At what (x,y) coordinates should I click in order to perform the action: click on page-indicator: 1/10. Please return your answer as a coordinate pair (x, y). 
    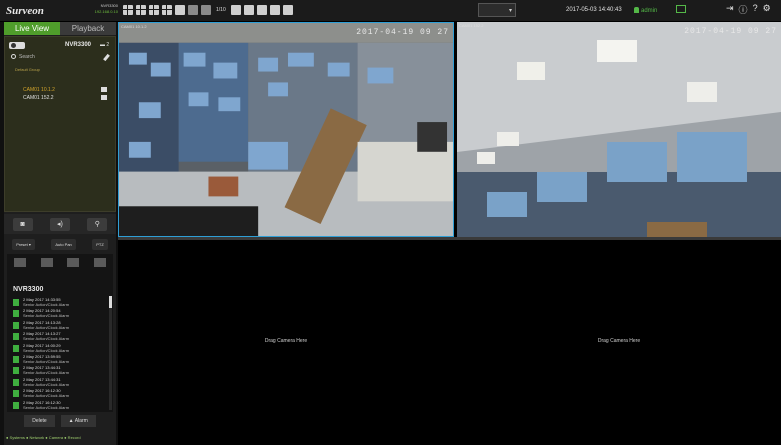
    Looking at the image, I should click on (221, 10).